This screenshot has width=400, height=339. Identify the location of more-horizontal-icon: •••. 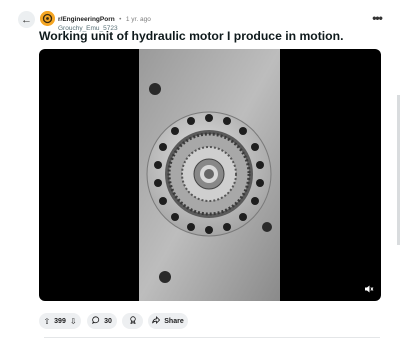
(377, 18).